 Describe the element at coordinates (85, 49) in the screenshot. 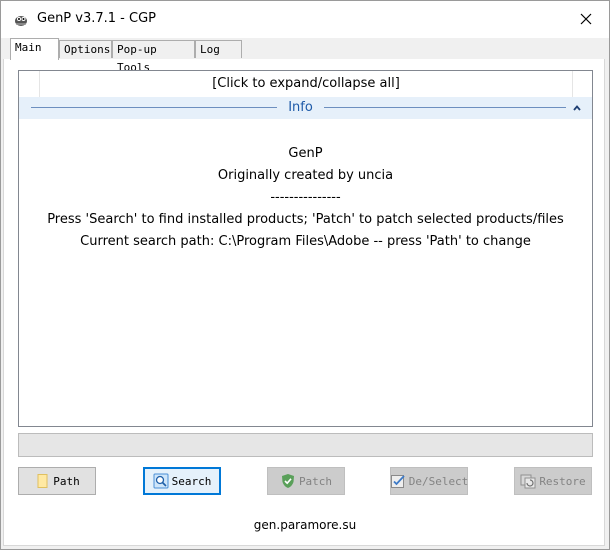

I see `tab-options: Options` at that location.